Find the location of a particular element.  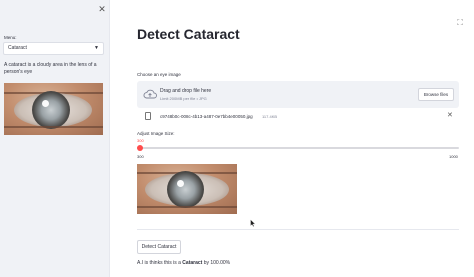

sidebar-eye-image is located at coordinates (53, 109).